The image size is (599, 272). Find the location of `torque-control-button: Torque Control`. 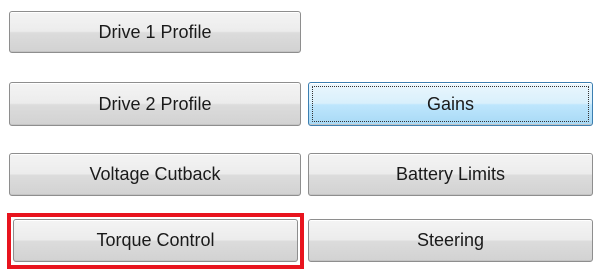

torque-control-button: Torque Control is located at coordinates (155, 240).